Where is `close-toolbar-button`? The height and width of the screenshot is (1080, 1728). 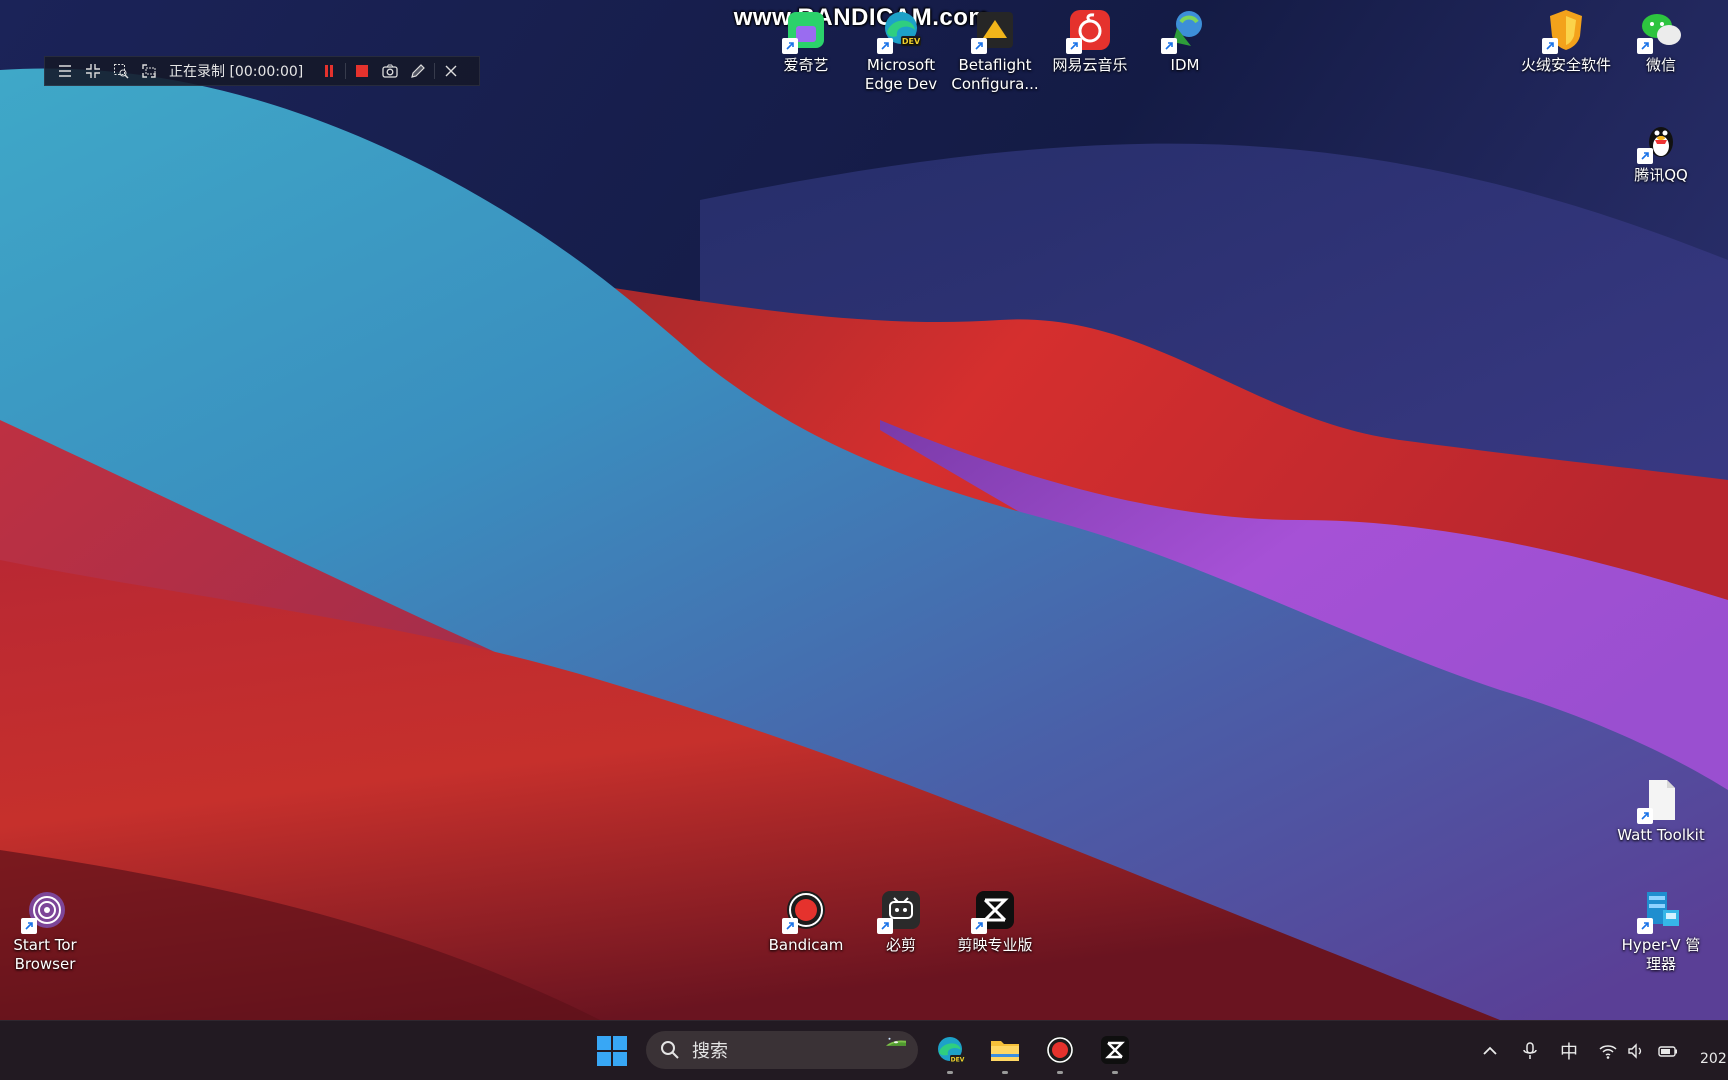
close-toolbar-button is located at coordinates (451, 71).